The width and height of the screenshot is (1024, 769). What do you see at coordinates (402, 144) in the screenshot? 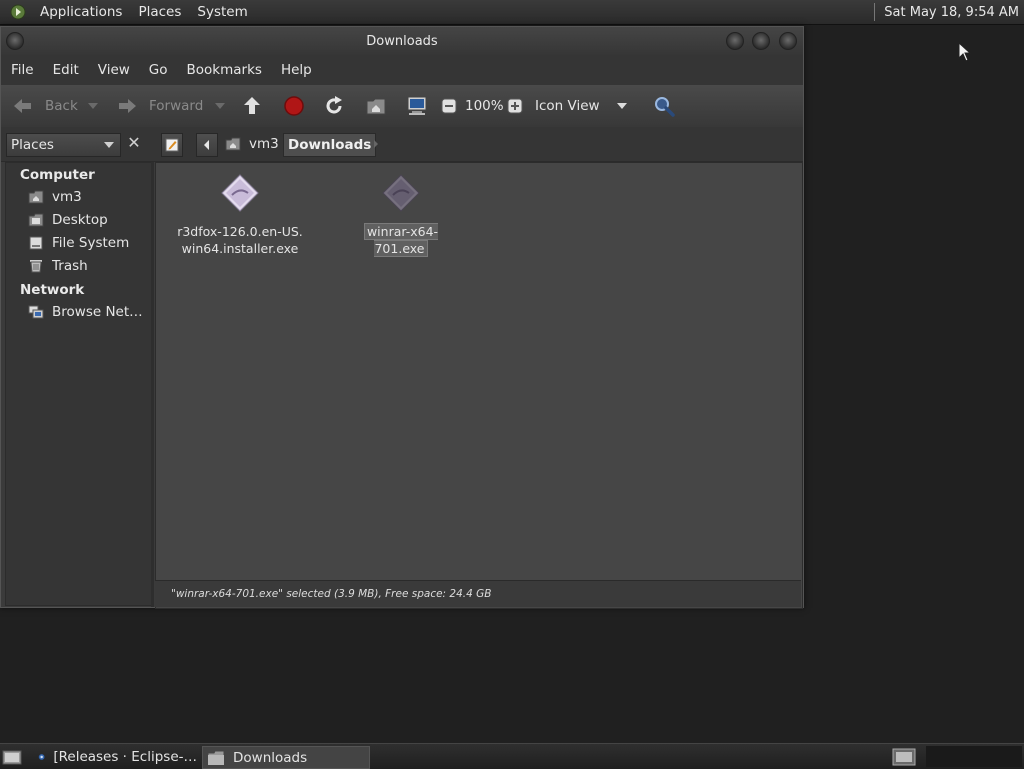
I see `location-bar: Places ✕ vm3 Downloads` at bounding box center [402, 144].